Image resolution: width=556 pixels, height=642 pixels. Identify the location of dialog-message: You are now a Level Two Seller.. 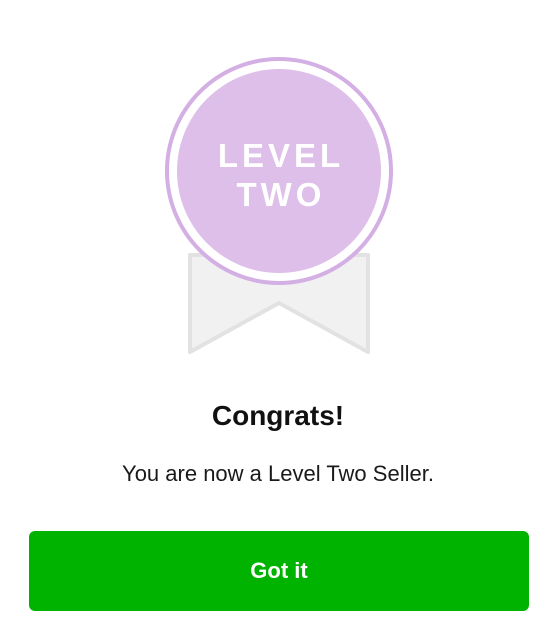
(278, 473).